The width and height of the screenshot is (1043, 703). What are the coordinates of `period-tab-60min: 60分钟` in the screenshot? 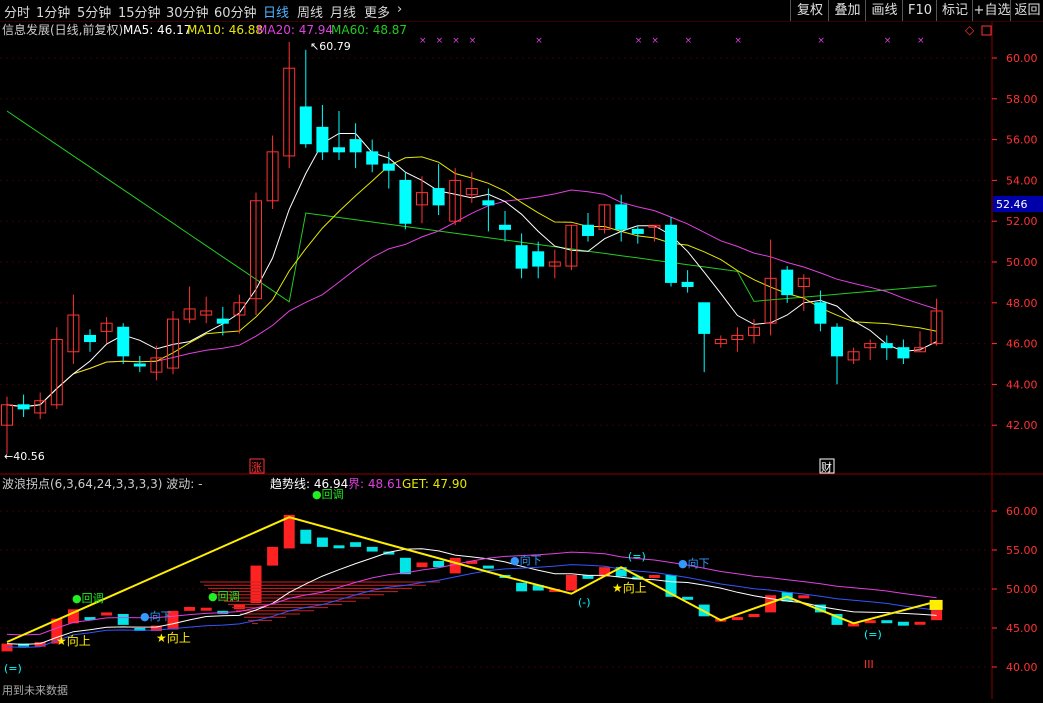 It's located at (235, 11).